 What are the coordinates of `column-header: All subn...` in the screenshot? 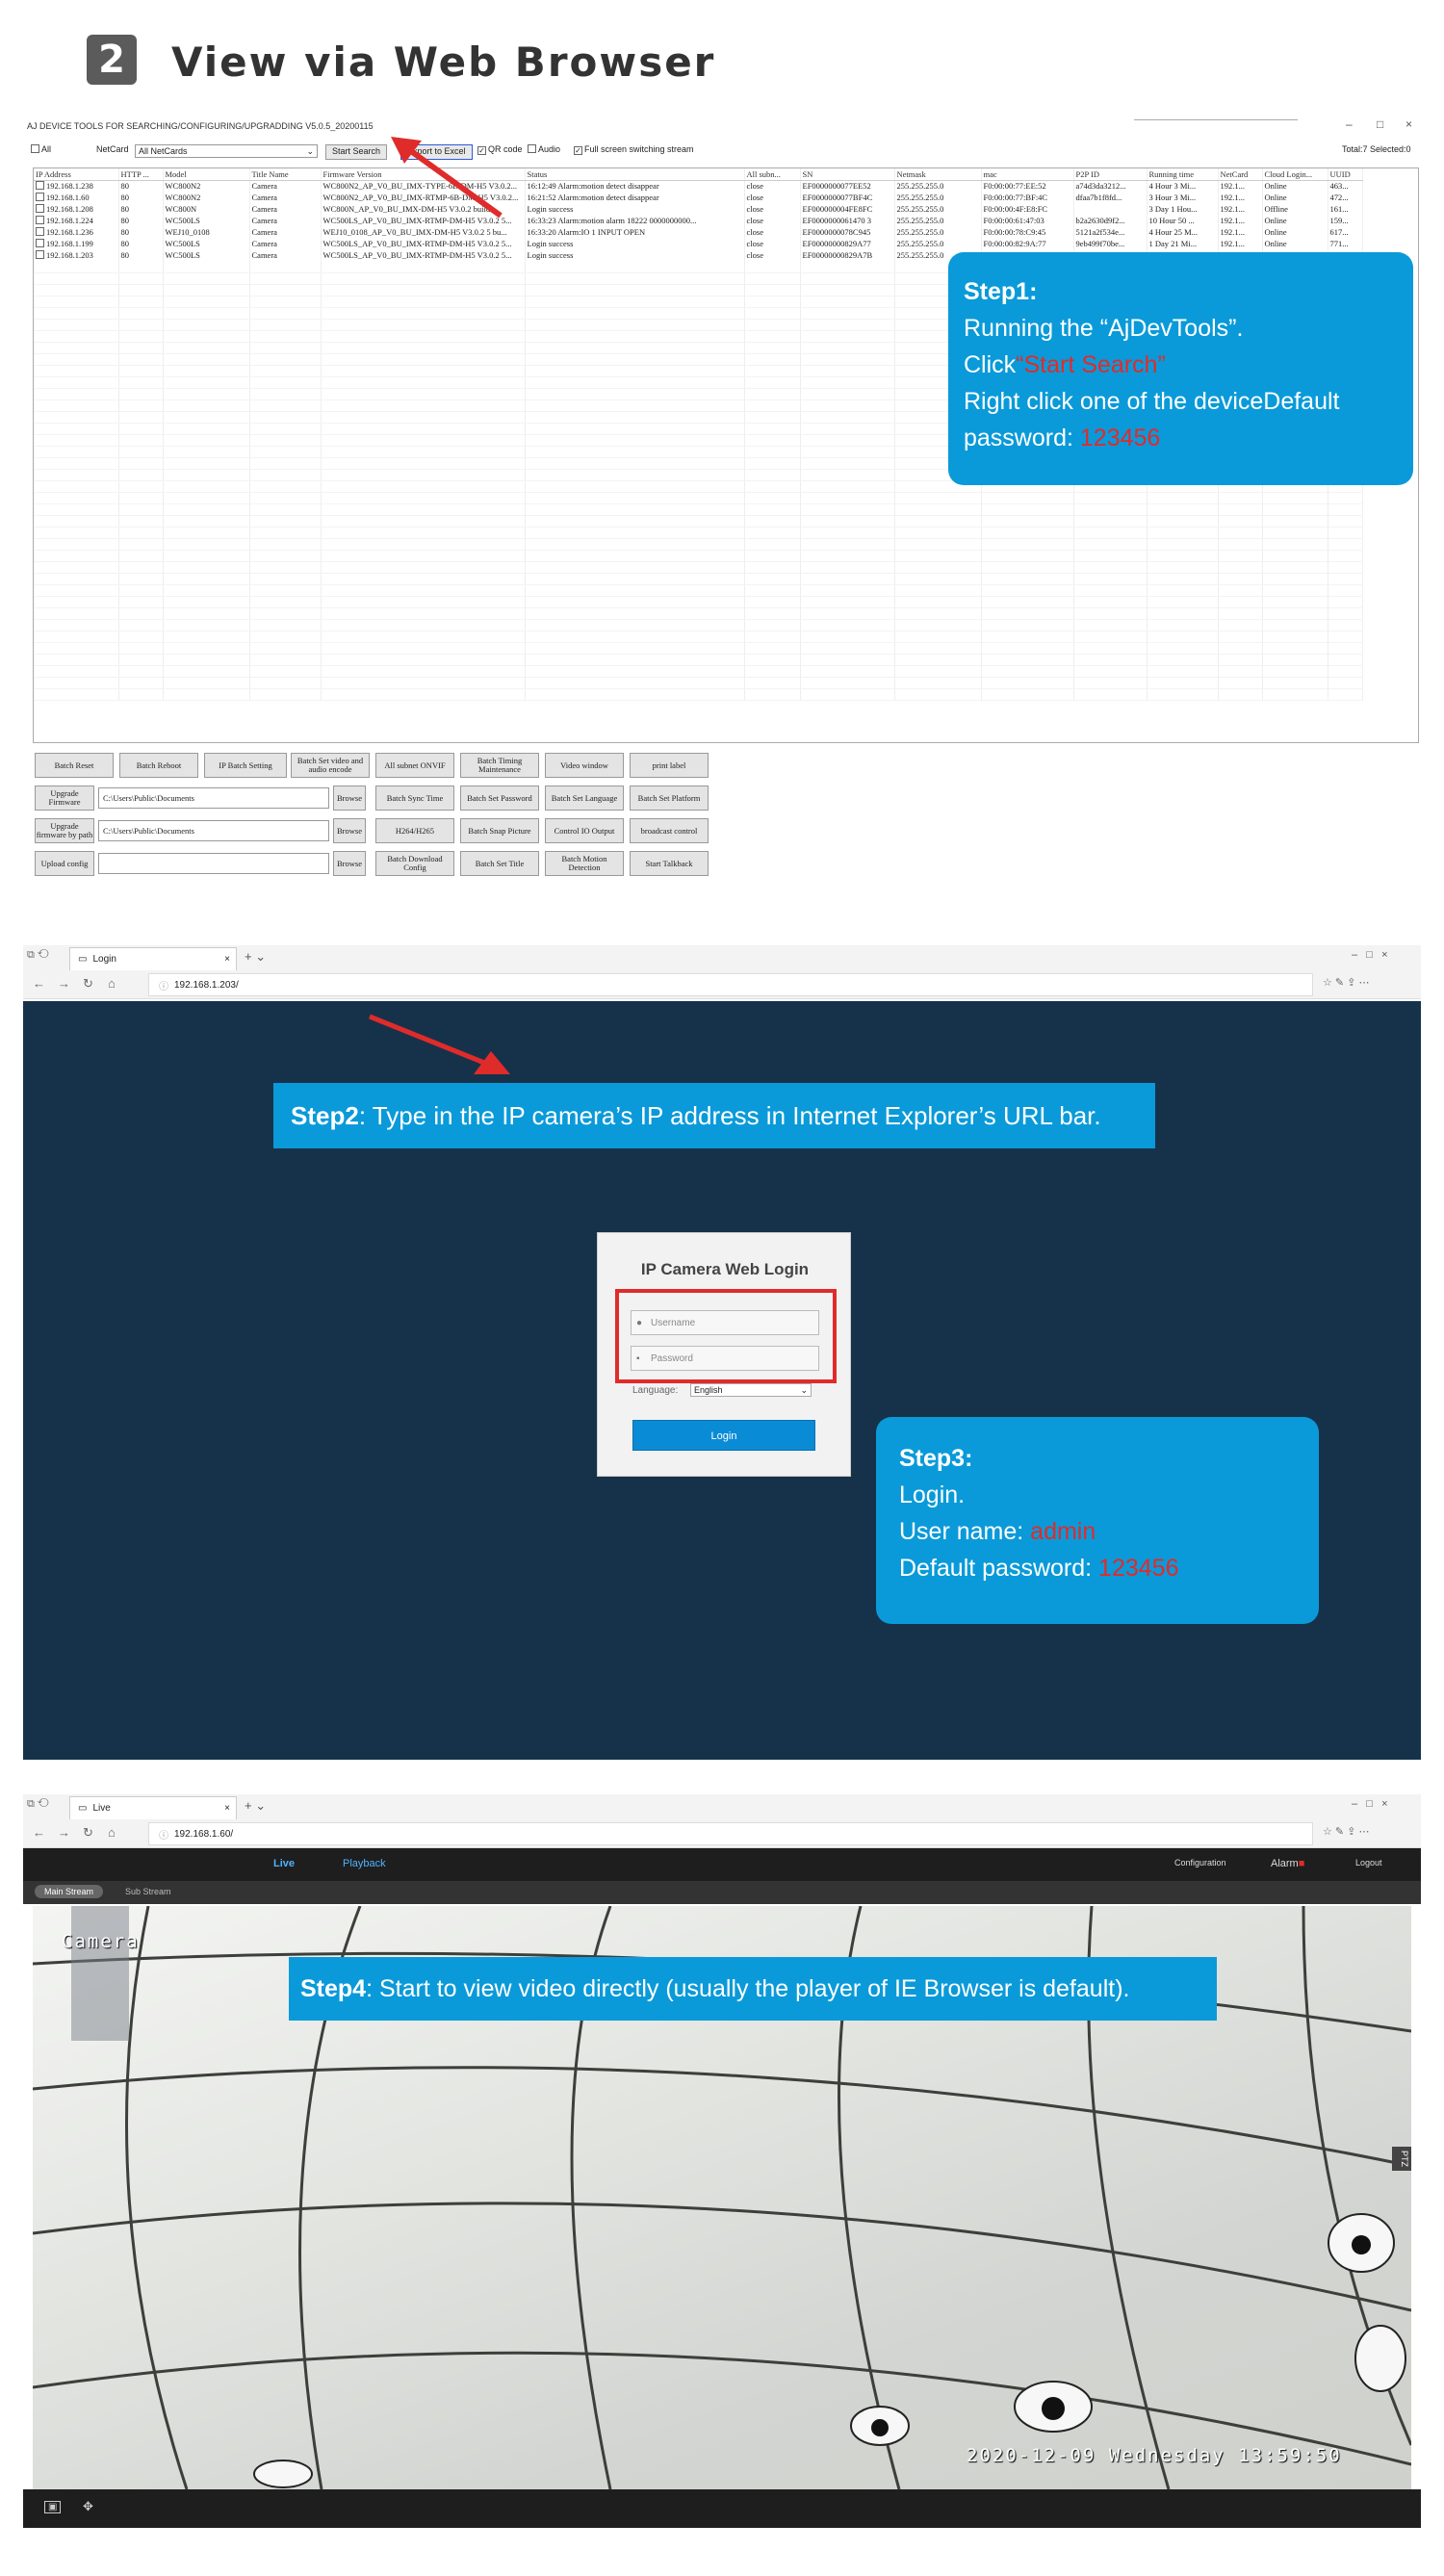 It's located at (773, 175).